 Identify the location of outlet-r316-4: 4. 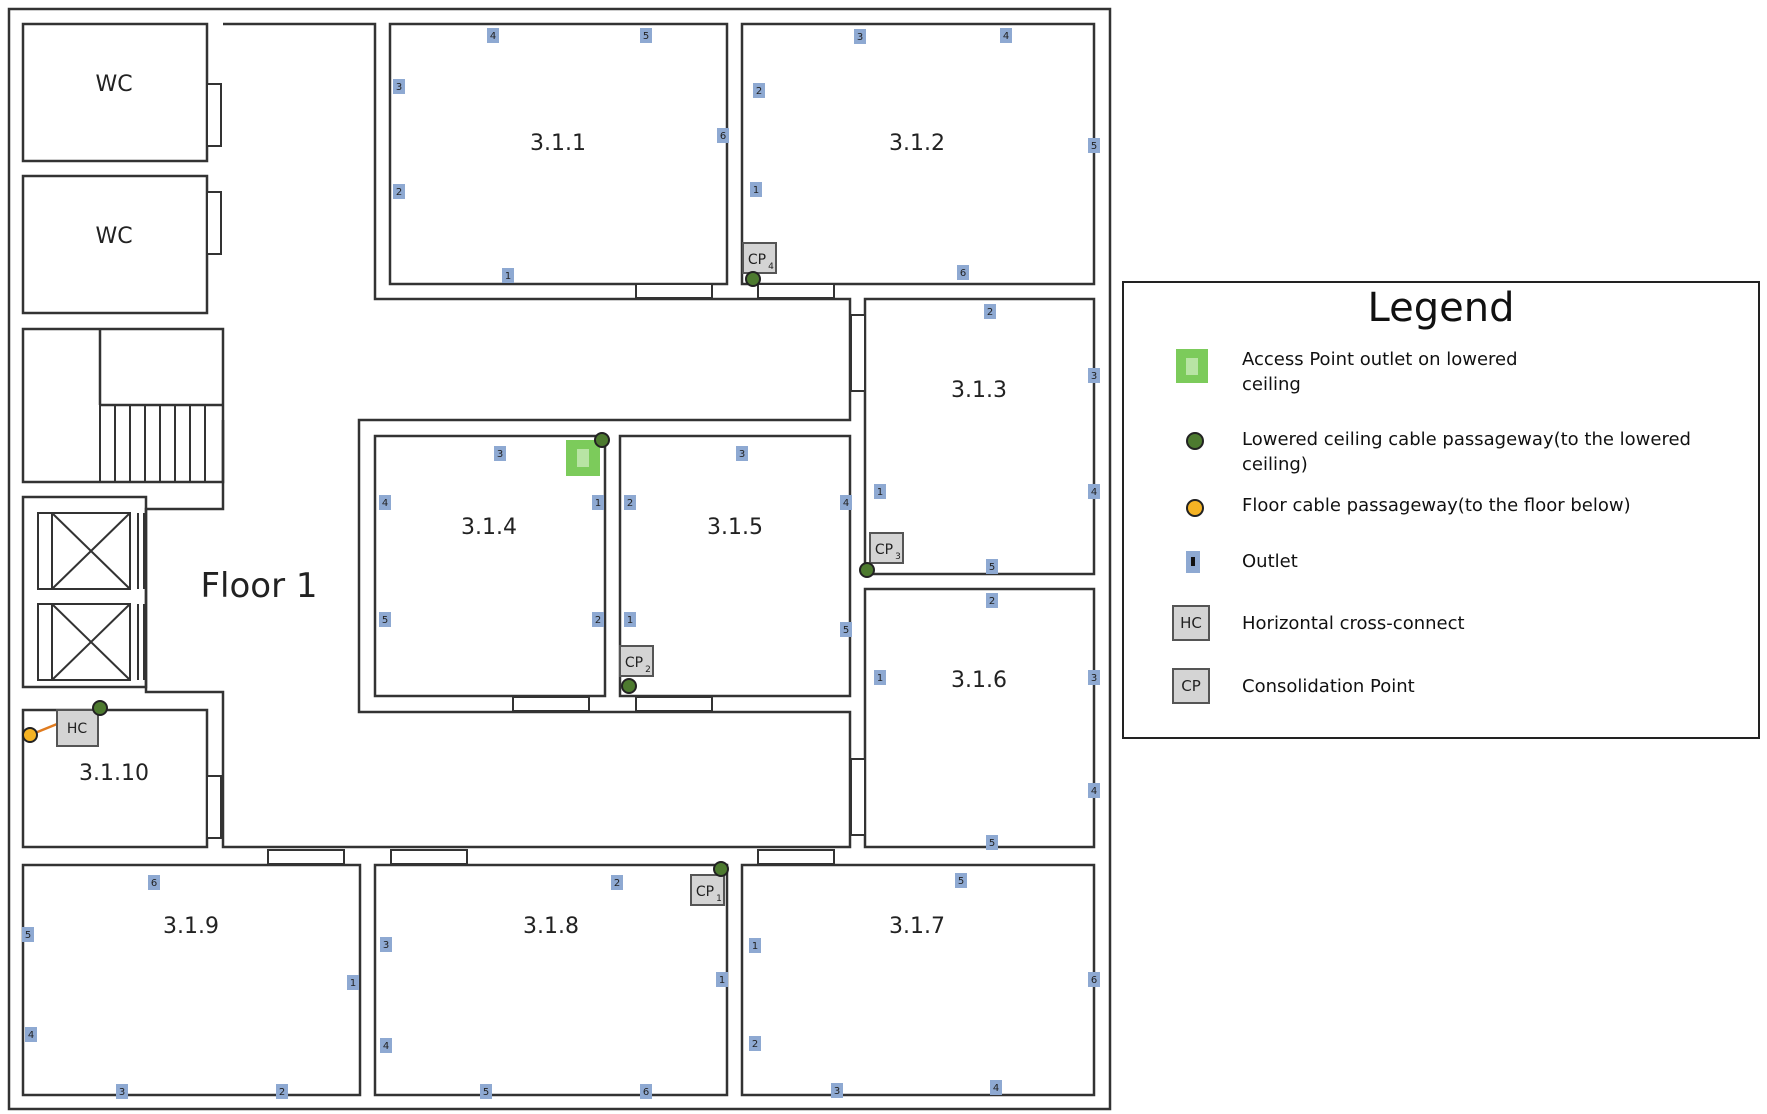
(1094, 790).